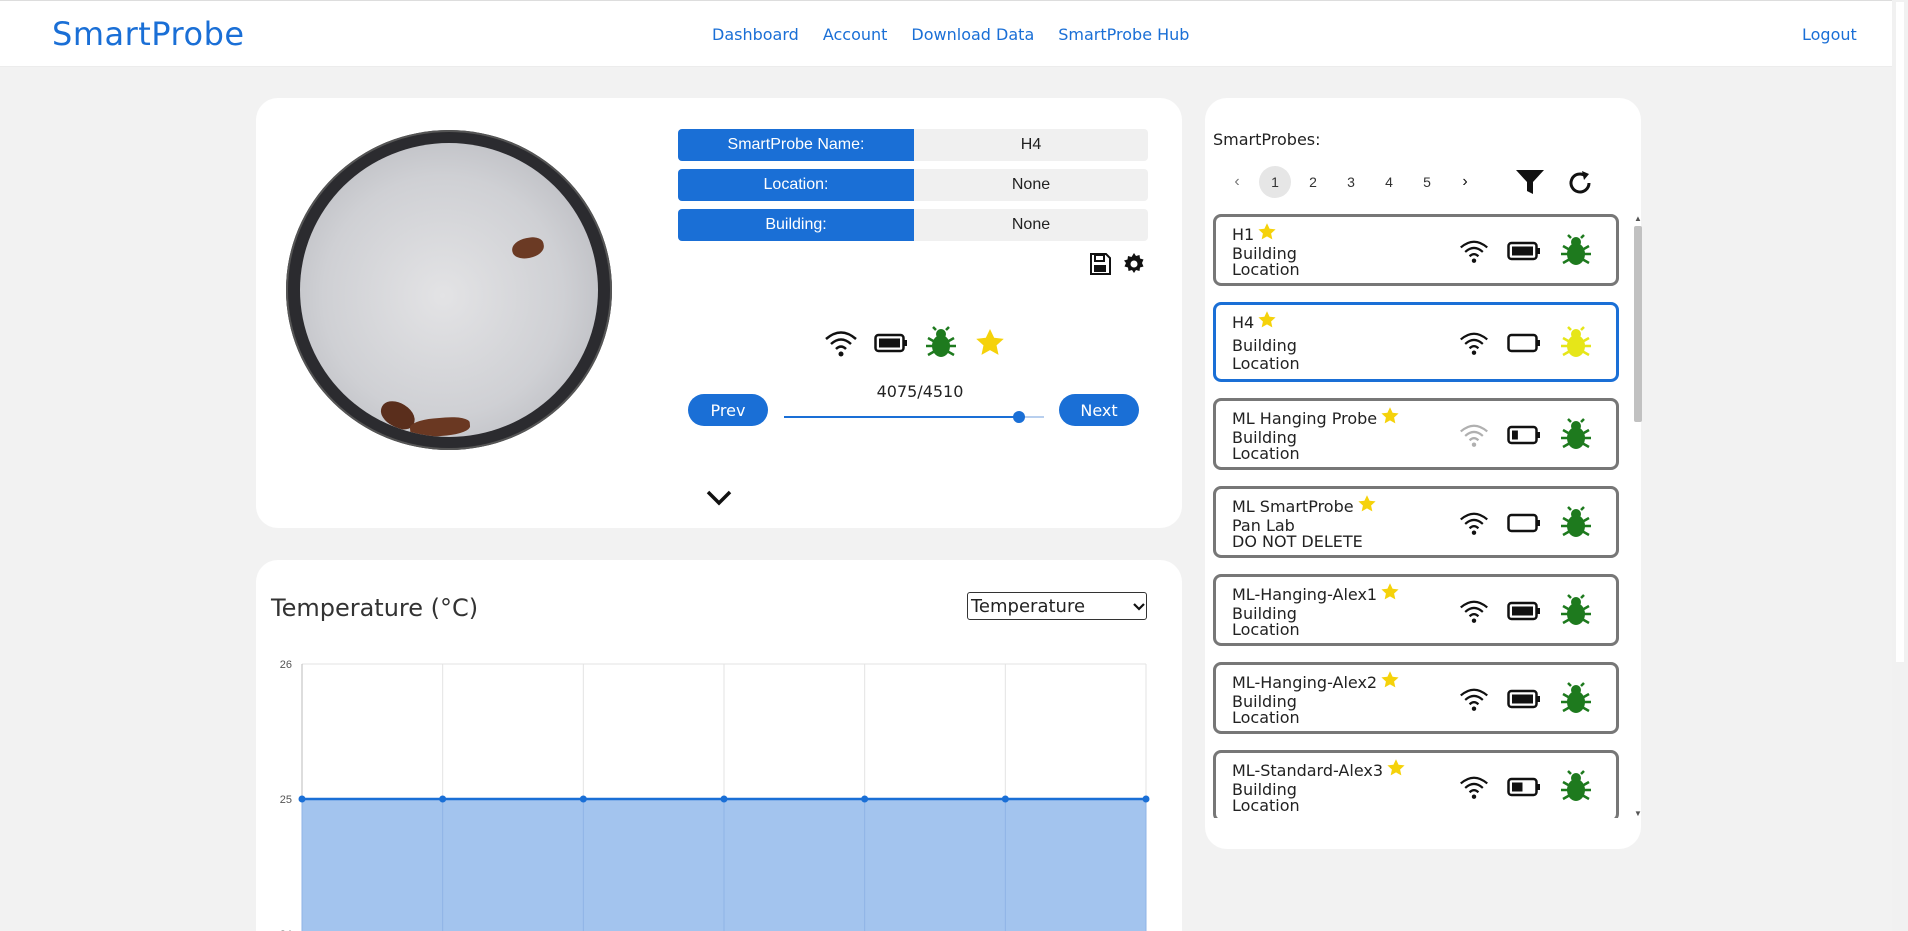 Image resolution: width=1908 pixels, height=931 pixels. Describe the element at coordinates (1638, 516) in the screenshot. I see `probe-list-scrollbar: ▲ ▼` at that location.